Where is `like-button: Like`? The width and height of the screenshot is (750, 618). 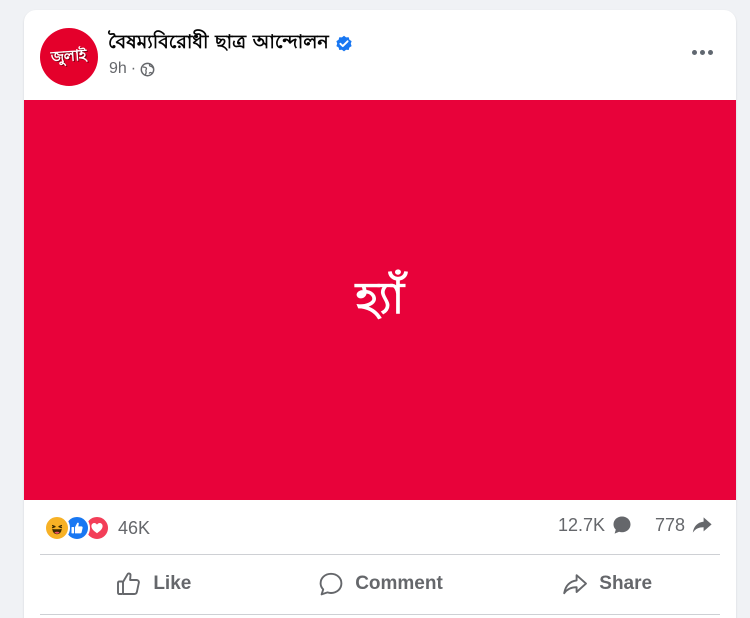 like-button: Like is located at coordinates (153, 584).